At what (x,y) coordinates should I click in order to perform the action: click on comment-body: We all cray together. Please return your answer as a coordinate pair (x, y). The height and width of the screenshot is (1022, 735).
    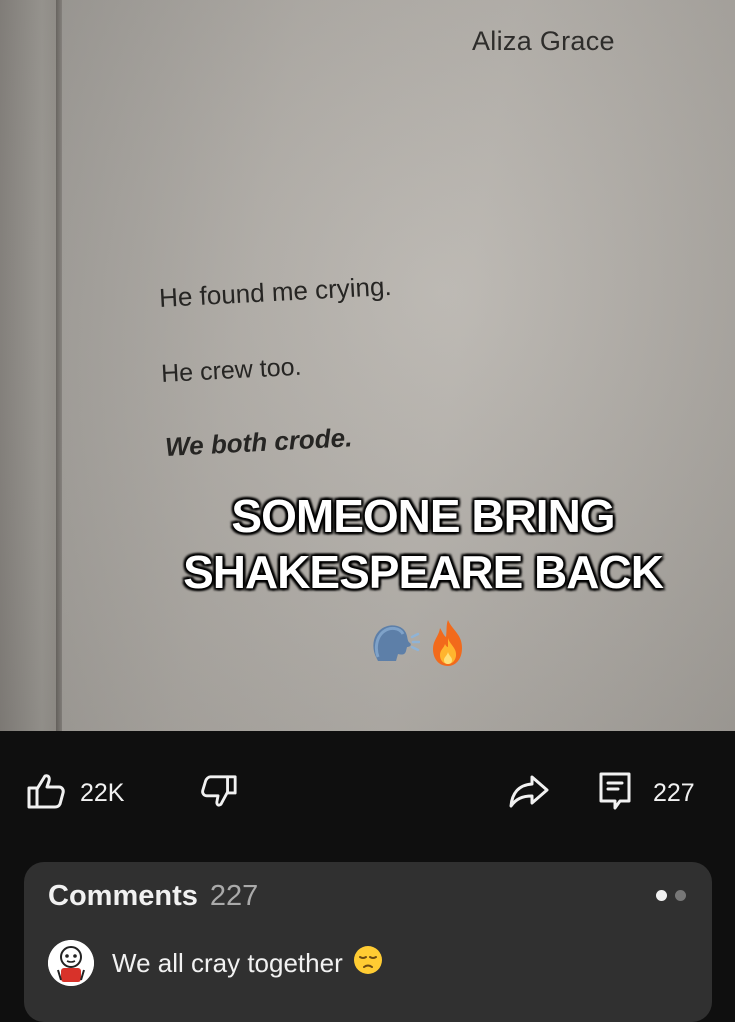
    Looking at the image, I should click on (247, 963).